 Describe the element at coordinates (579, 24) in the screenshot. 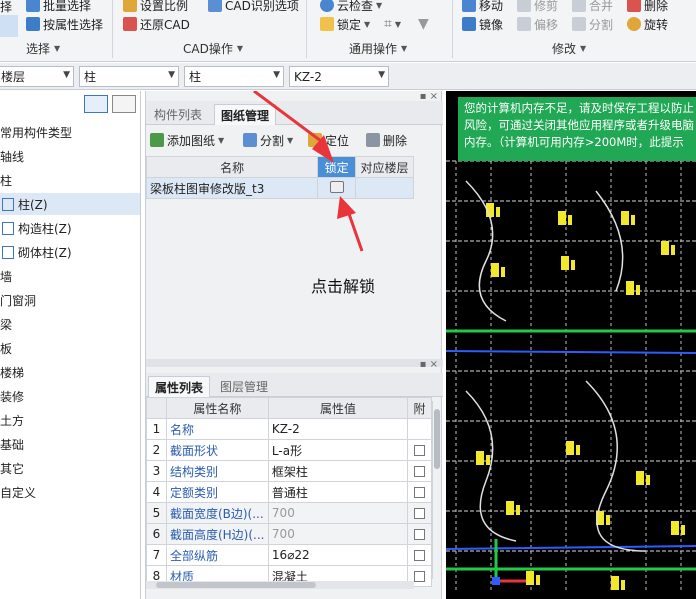

I see `split-icon` at that location.